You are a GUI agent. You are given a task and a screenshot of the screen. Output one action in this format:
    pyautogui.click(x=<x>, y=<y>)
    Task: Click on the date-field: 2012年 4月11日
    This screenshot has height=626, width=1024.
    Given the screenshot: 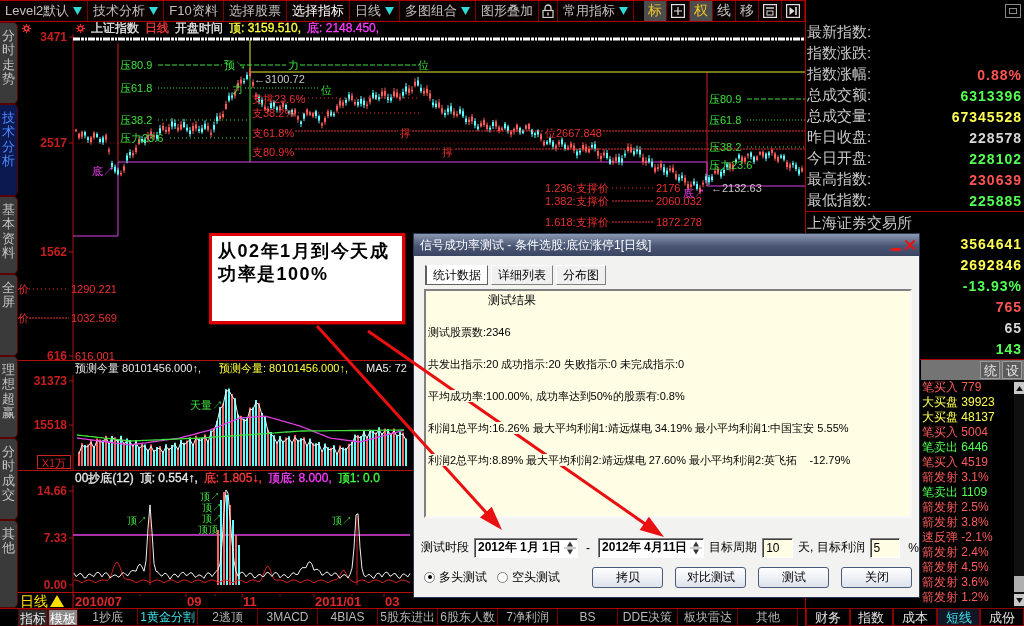 What is the action you would take?
    pyautogui.click(x=651, y=547)
    